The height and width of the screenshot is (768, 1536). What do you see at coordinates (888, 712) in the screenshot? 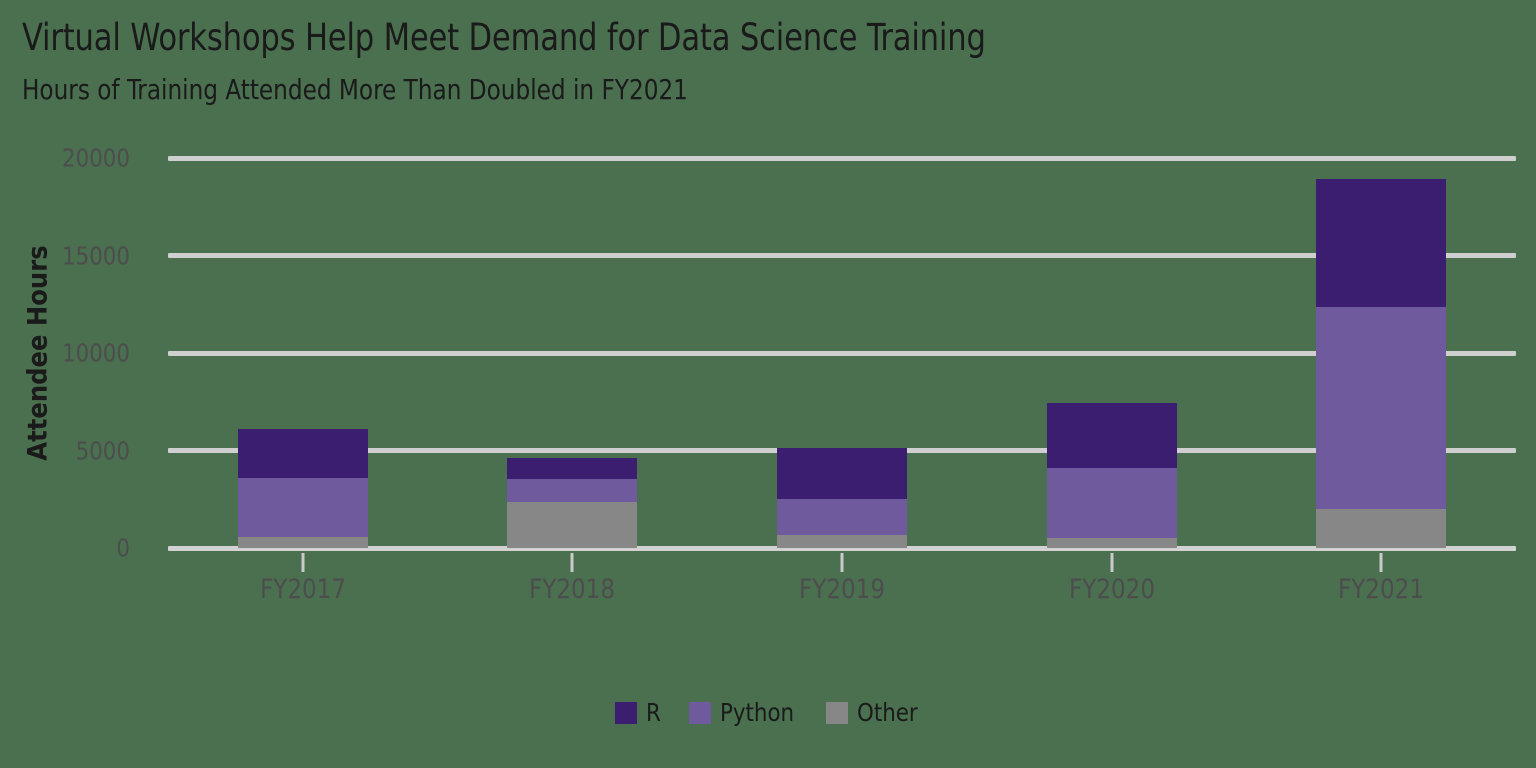
I see `legend-label: Other` at bounding box center [888, 712].